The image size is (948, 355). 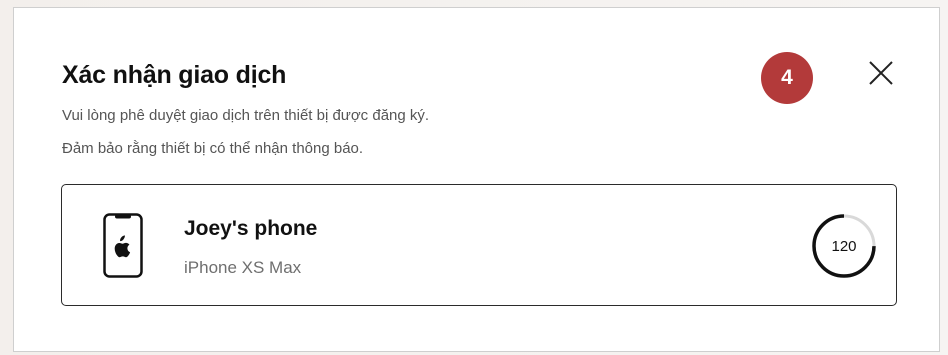 I want to click on dialog-title: Xác nhận giao dịch, so click(x=174, y=75).